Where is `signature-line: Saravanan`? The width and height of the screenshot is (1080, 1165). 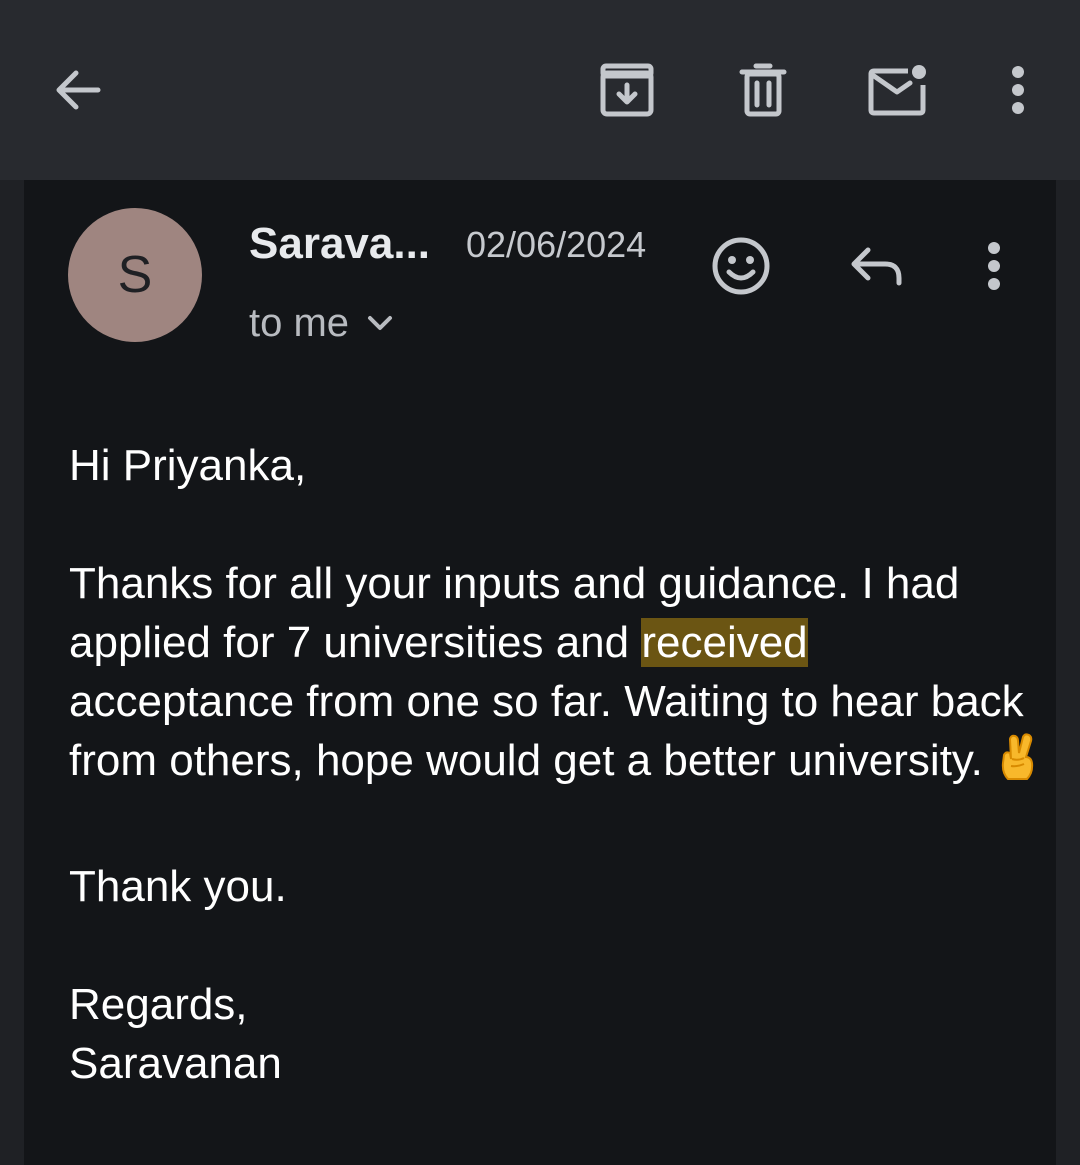
signature-line: Saravanan is located at coordinates (175, 1063).